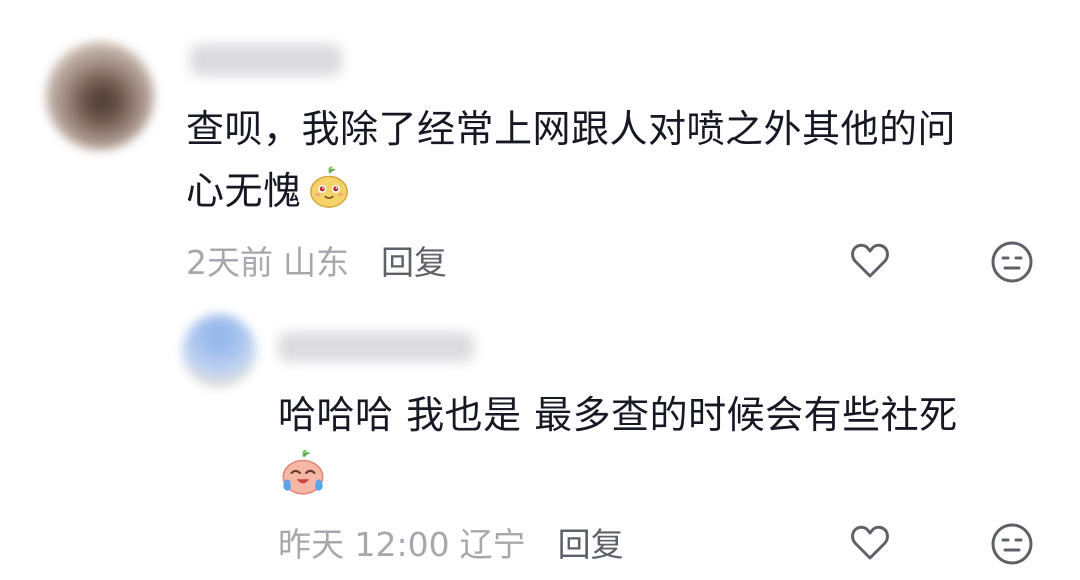  I want to click on comment-text-line1: 查呗，我除了经常上网跟人对喷之外其他的问, so click(571, 129).